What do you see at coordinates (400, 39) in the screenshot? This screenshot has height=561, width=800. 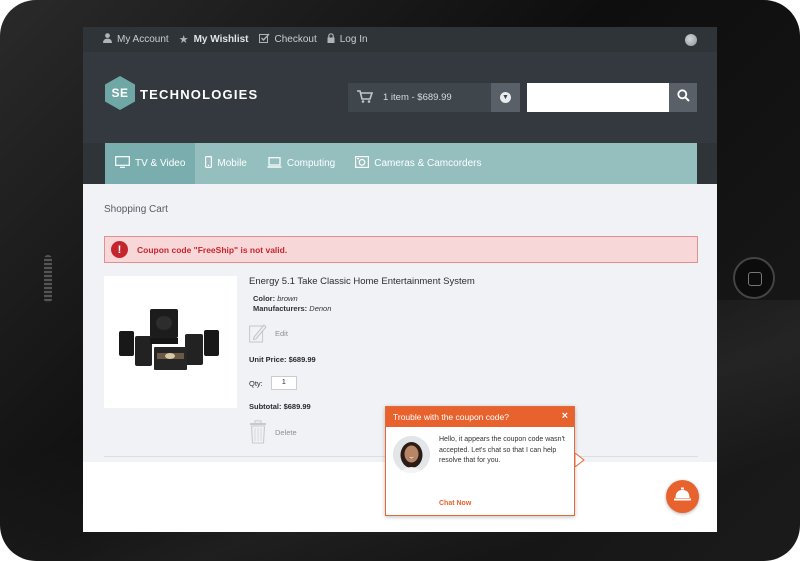 I see `top-bar: My Account ★ My Wishlist Checkout Log In` at bounding box center [400, 39].